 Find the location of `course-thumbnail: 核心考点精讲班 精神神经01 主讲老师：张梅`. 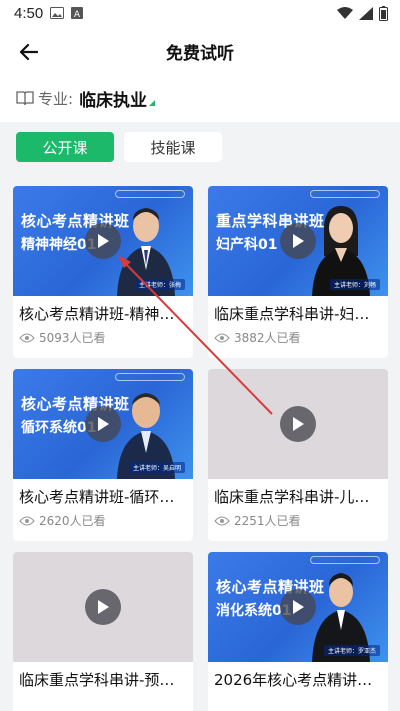

course-thumbnail: 核心考点精讲班 精神神经01 主讲老师：张梅 is located at coordinates (103, 241).